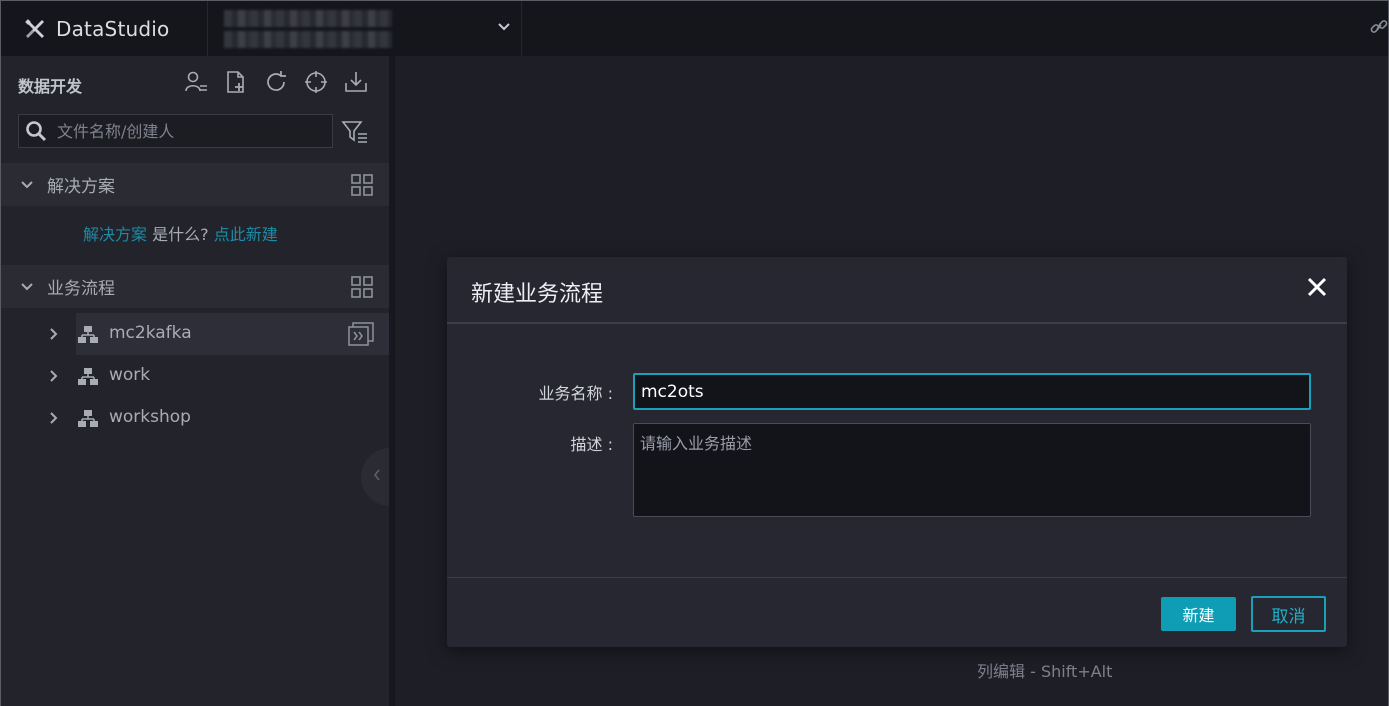  I want to click on import-icon, so click(356, 82).